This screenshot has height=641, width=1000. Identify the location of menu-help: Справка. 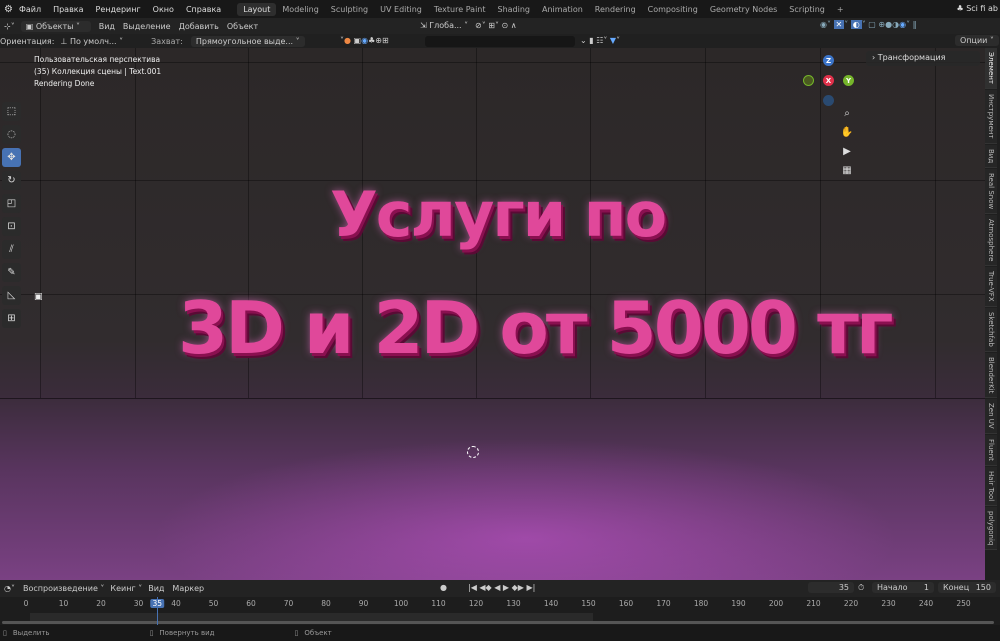
(203, 9).